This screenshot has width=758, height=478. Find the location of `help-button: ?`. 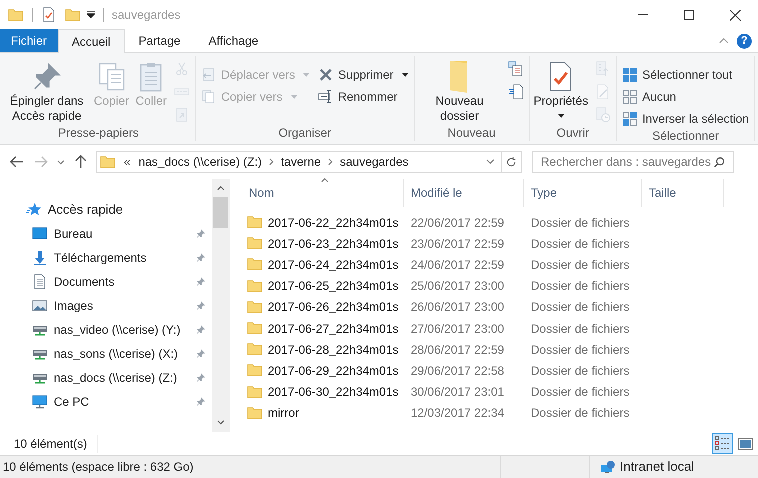

help-button: ? is located at coordinates (744, 41).